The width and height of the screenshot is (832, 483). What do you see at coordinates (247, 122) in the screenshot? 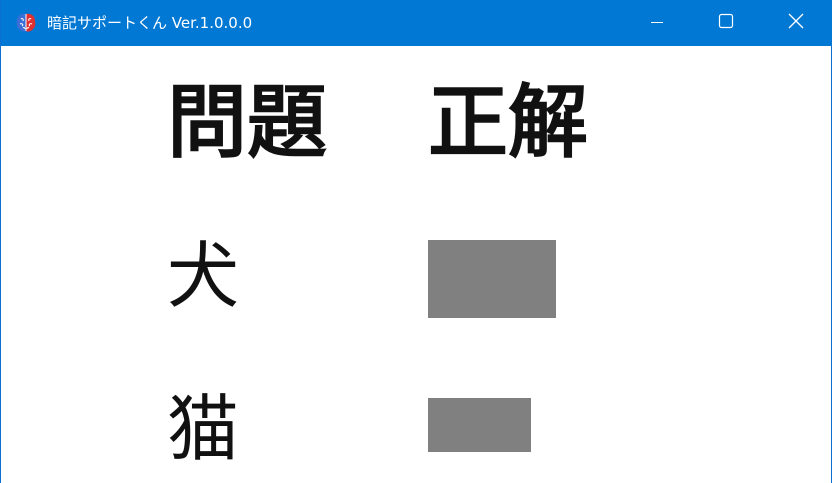
I see `question-column-header: 問題` at bounding box center [247, 122].